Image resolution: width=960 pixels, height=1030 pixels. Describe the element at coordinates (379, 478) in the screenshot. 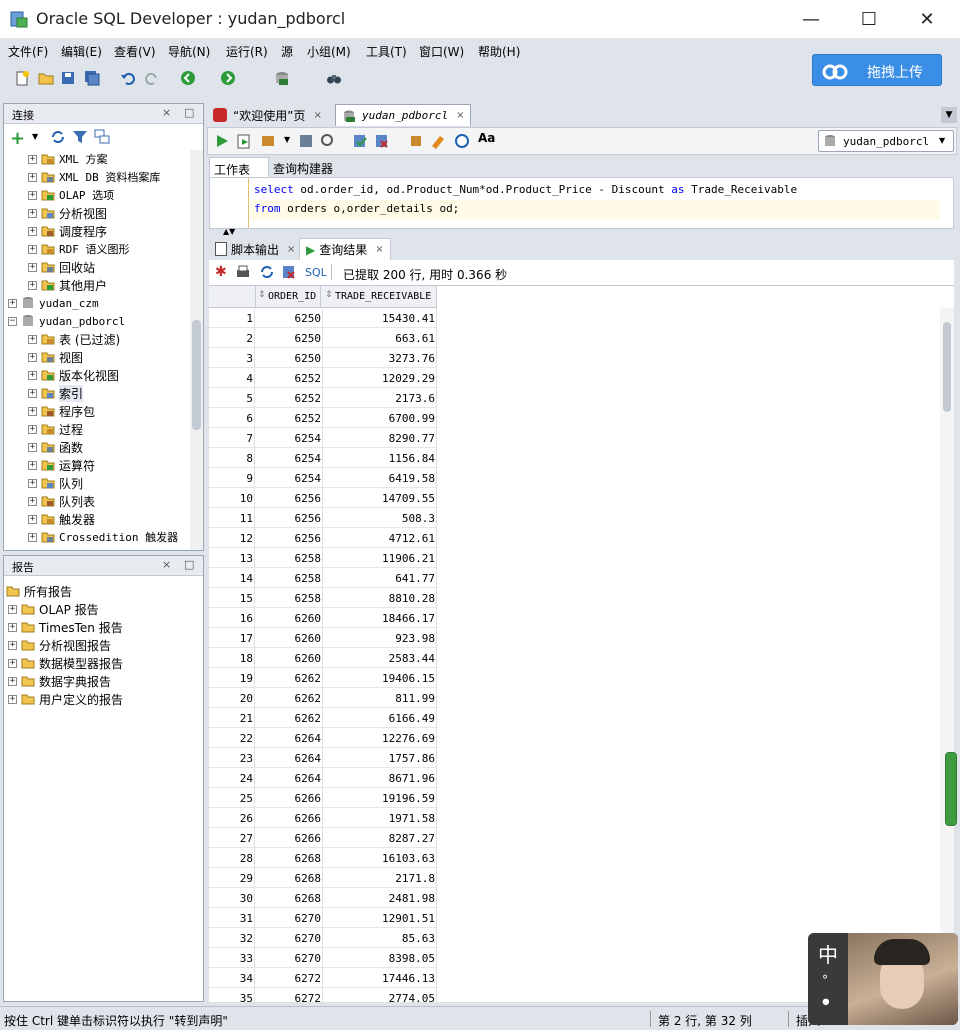

I see `cell-trade-receivable: 6419.58` at that location.